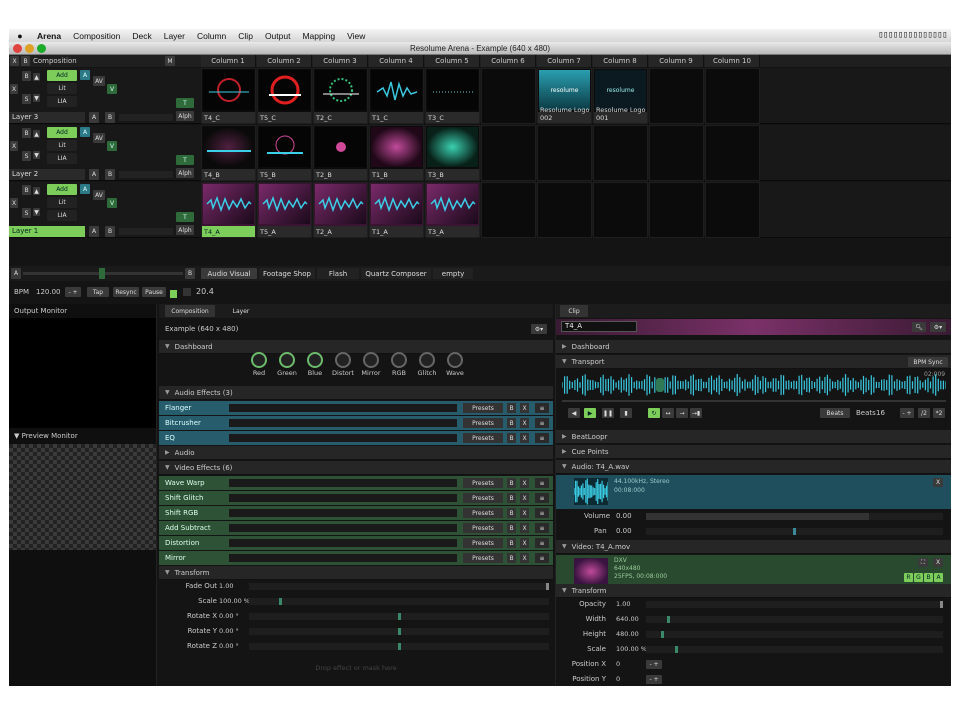 The image size is (960, 720). I want to click on effect-drag-handle: ≡, so click(542, 483).